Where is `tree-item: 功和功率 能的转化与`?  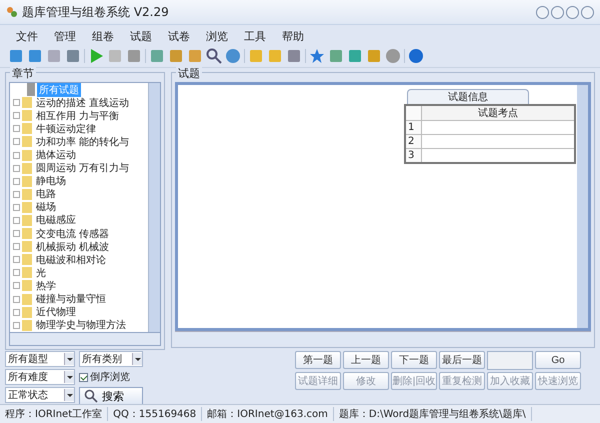 tree-item: 功和功率 能的转化与 is located at coordinates (83, 141).